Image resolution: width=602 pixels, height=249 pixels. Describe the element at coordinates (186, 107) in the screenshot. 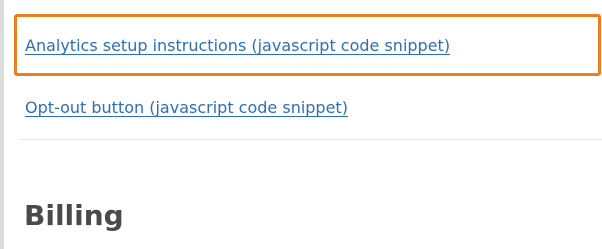

I see `opt-out-link: Opt-out button (javascript code snippet)` at that location.